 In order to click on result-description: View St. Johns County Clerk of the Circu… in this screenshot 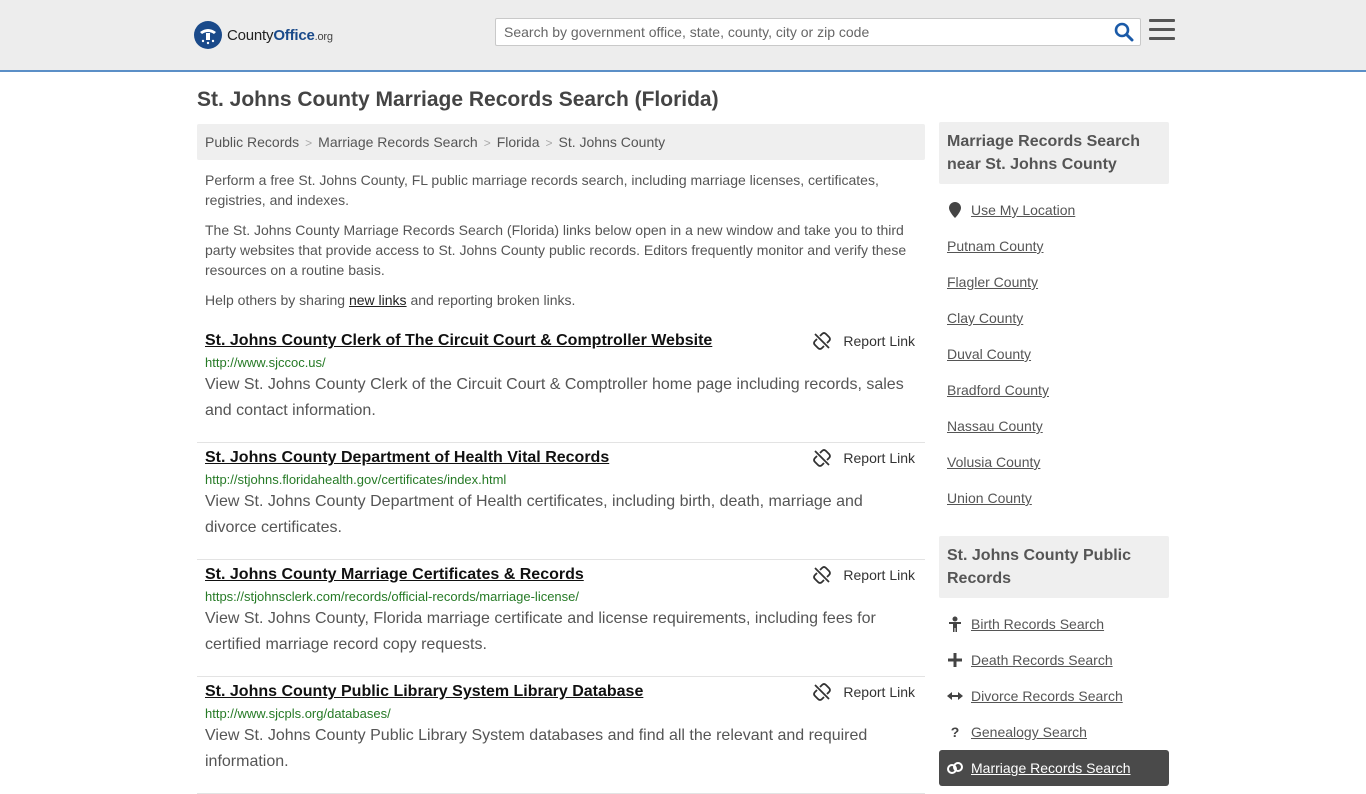, I will do `click(554, 397)`.